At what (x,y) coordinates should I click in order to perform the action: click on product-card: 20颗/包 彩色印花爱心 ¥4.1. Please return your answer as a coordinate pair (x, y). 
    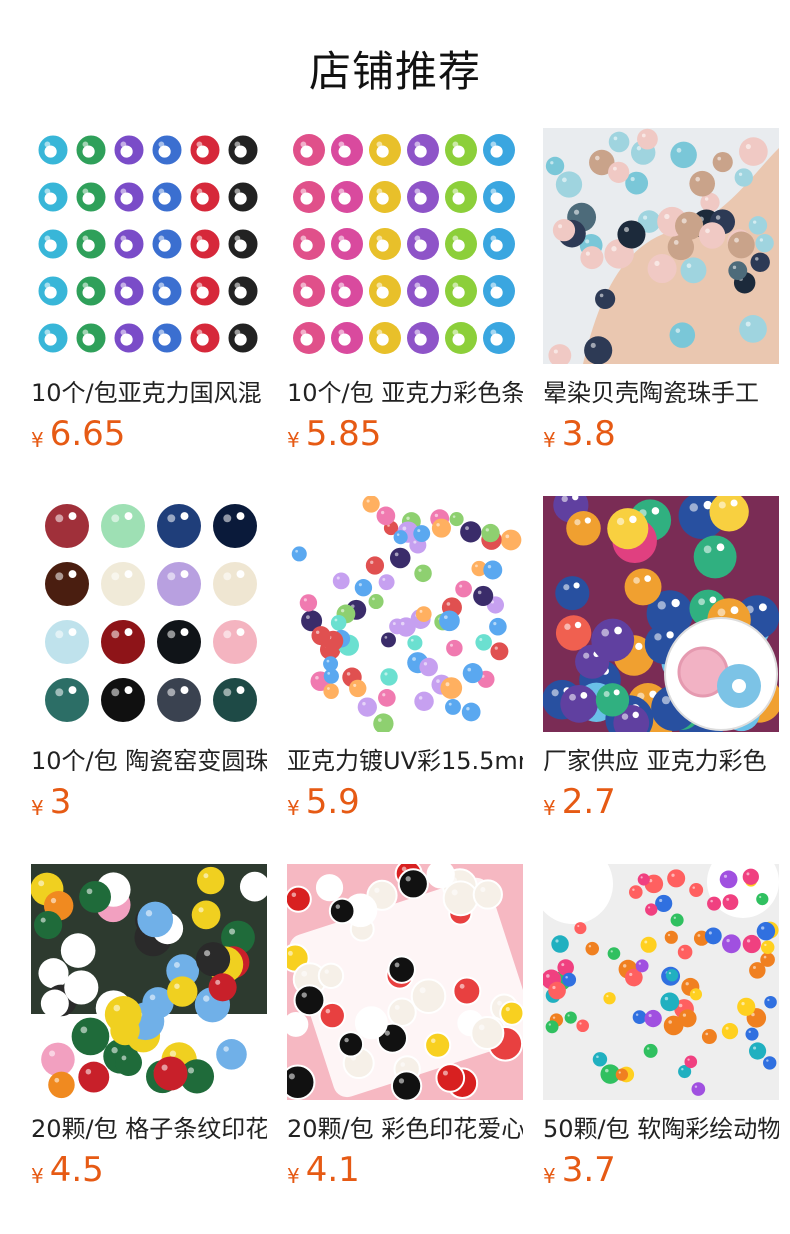
    Looking at the image, I should click on (405, 1034).